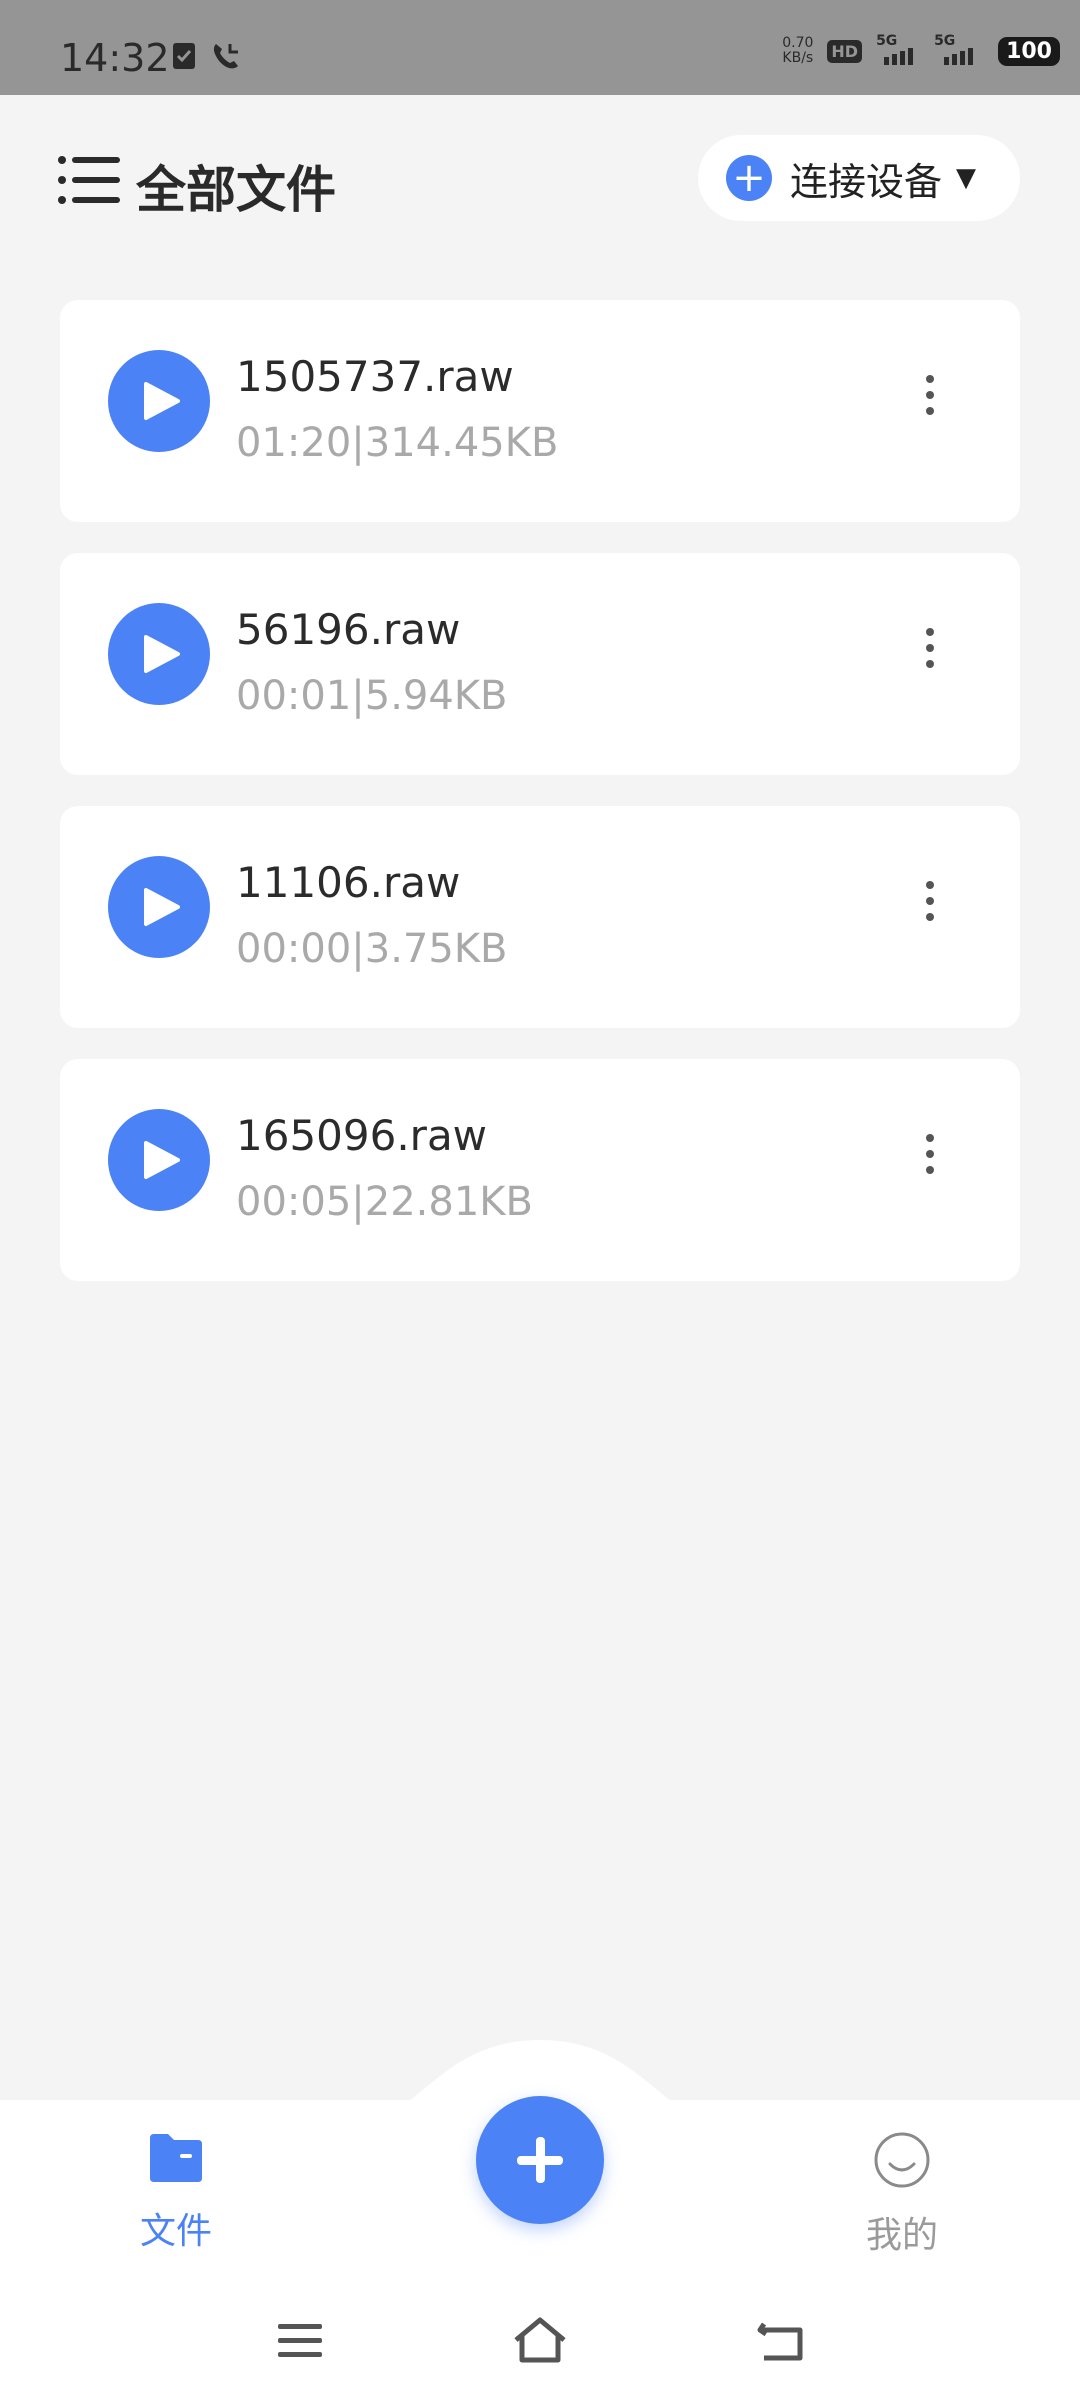 This screenshot has width=1080, height=2400. I want to click on file-meta: 00:01|5.94KB, so click(372, 696).